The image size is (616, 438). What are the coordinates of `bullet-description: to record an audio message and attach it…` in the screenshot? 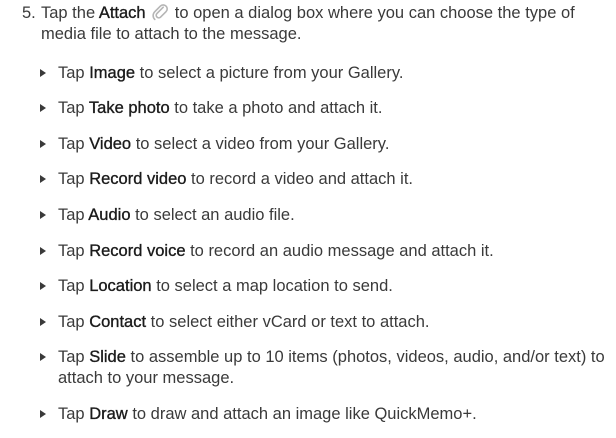 It's located at (342, 251).